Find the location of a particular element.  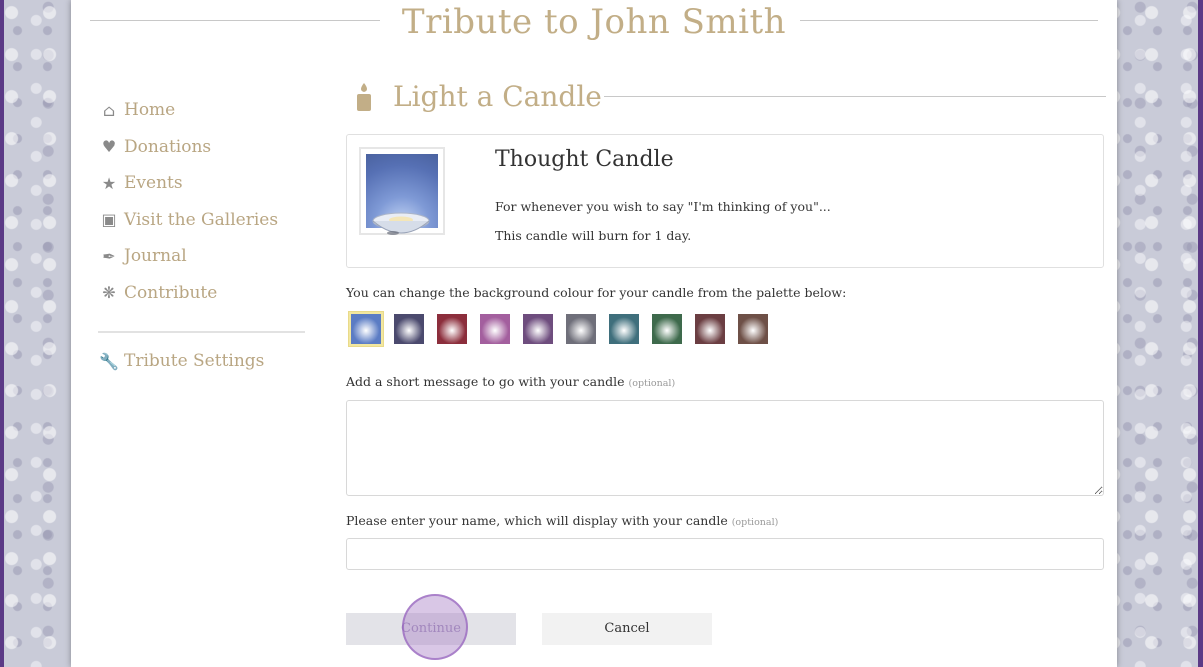

puzzle-icon: ❋ is located at coordinates (109, 293).